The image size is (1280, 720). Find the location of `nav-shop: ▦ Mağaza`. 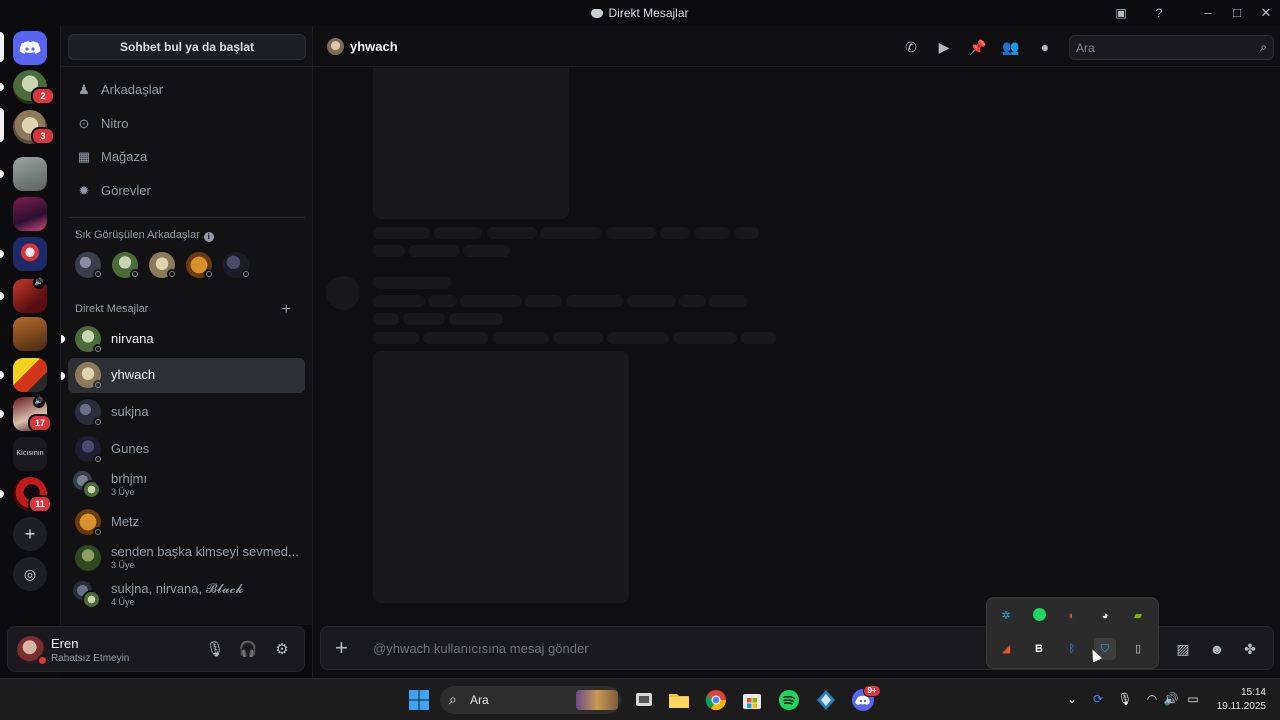

nav-shop: ▦ Mağaza is located at coordinates (187, 157).